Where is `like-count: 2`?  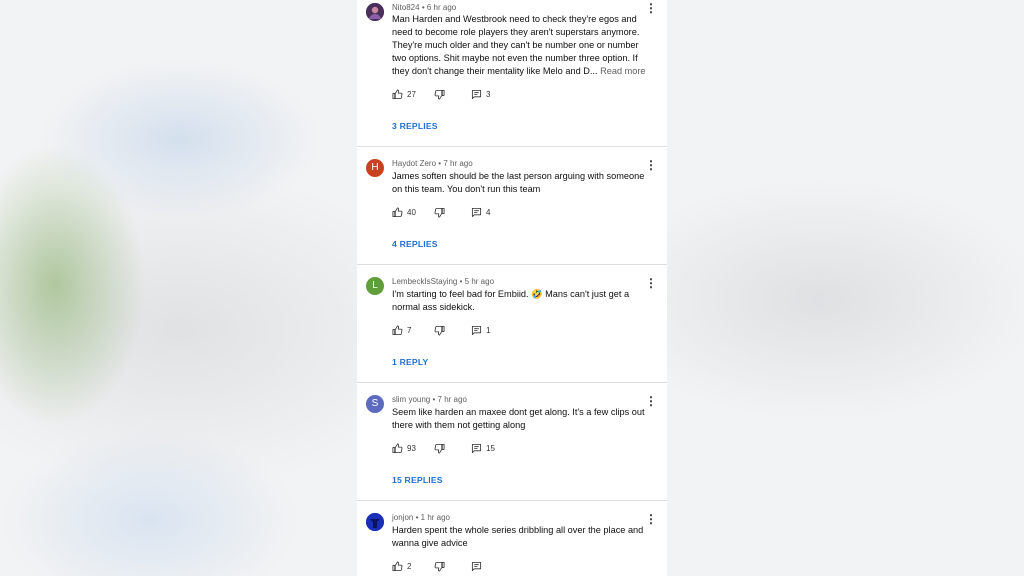
like-count: 2 is located at coordinates (409, 566).